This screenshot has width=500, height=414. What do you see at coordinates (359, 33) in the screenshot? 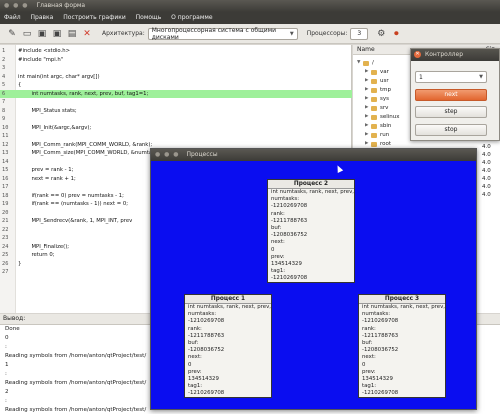
I see `processors-spinbox: 3` at bounding box center [359, 33].